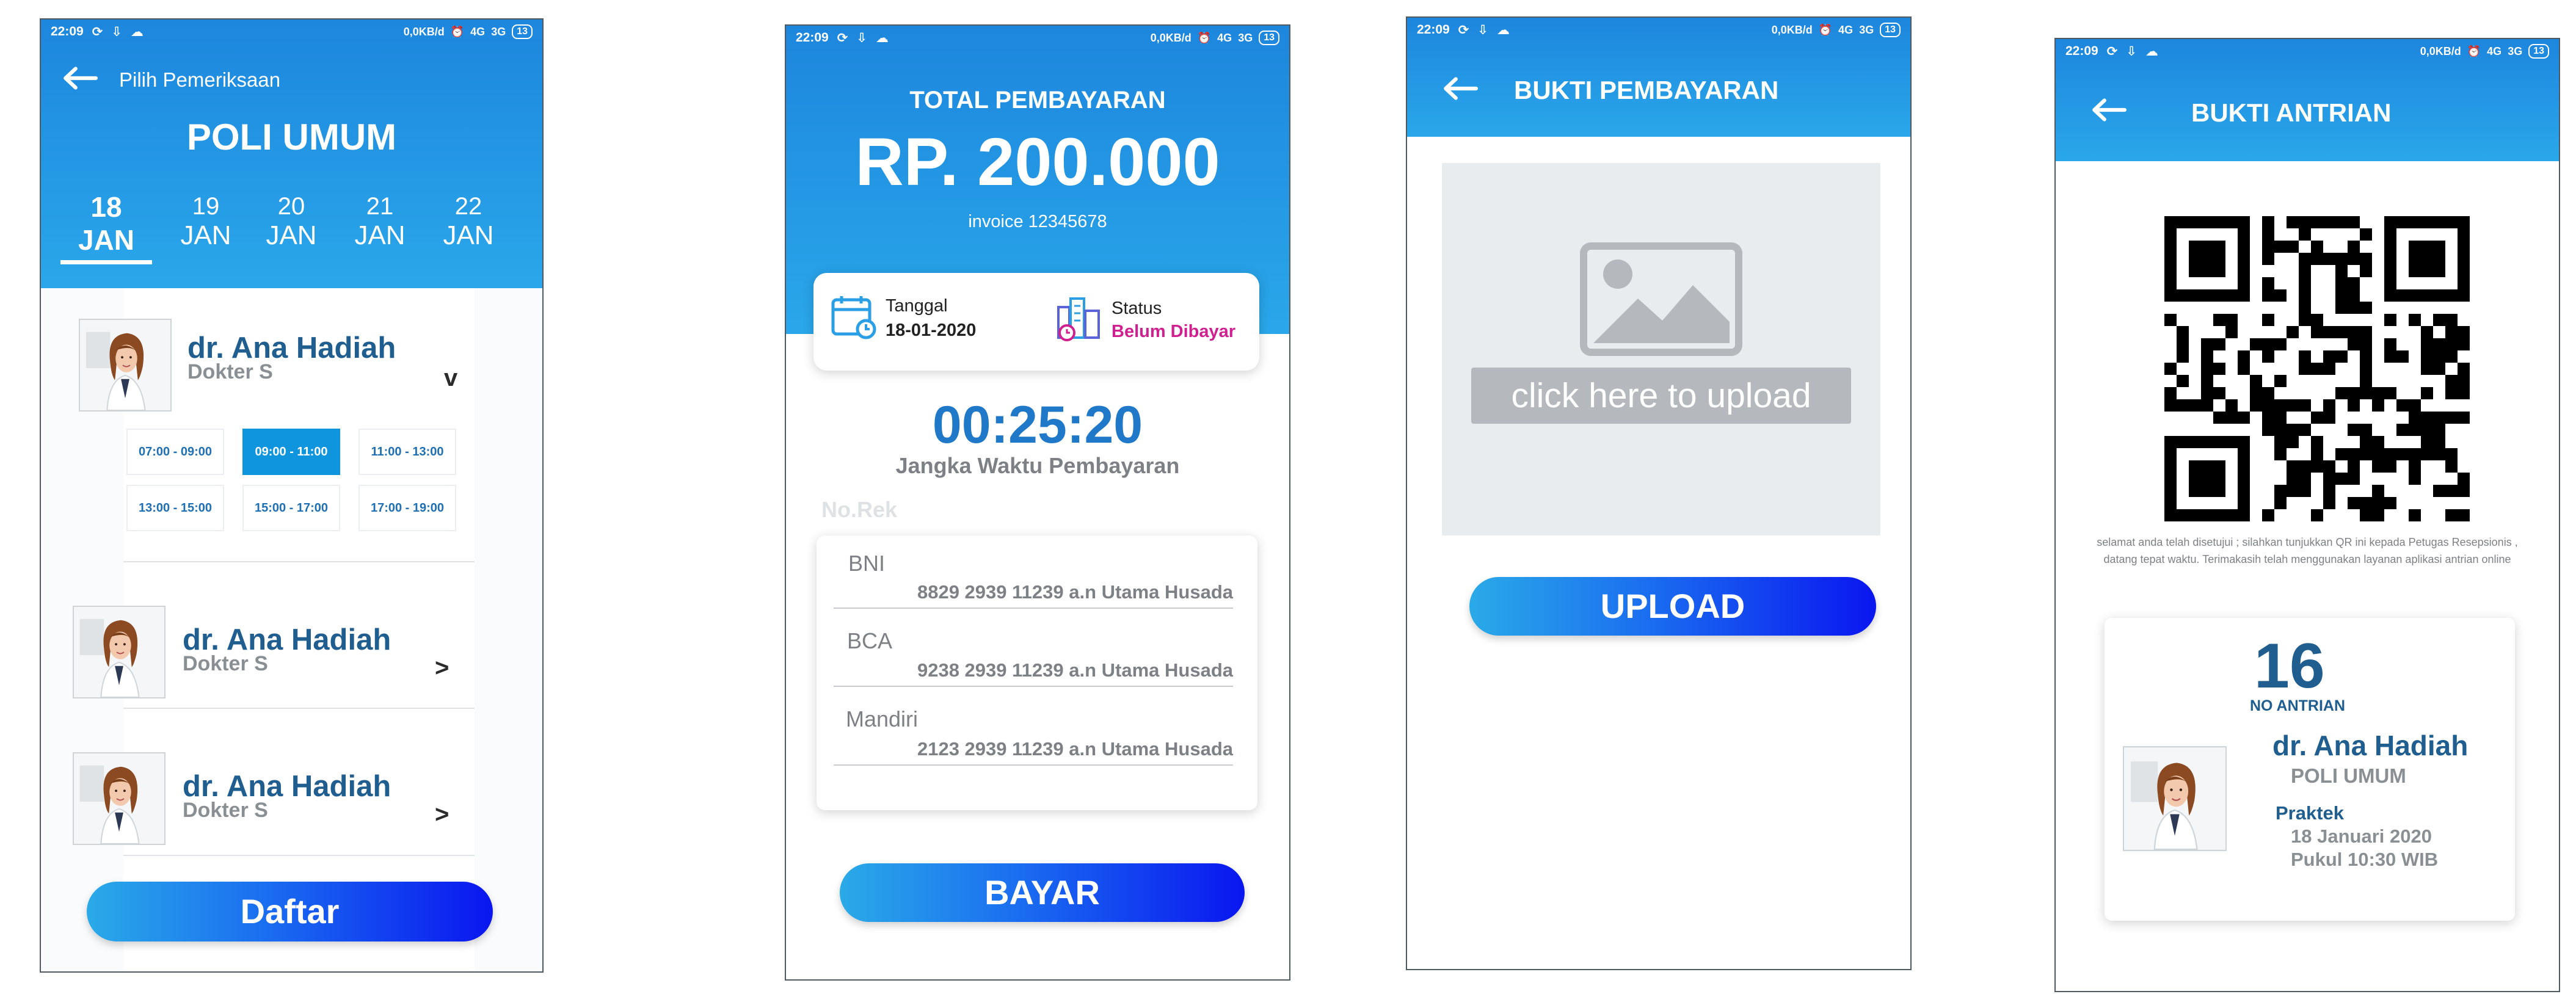 This screenshot has height=994, width=2576. What do you see at coordinates (1036, 322) in the screenshot?
I see `payment-info-card: Tanggal 18-01-2020 Status Belum Dibayar` at bounding box center [1036, 322].